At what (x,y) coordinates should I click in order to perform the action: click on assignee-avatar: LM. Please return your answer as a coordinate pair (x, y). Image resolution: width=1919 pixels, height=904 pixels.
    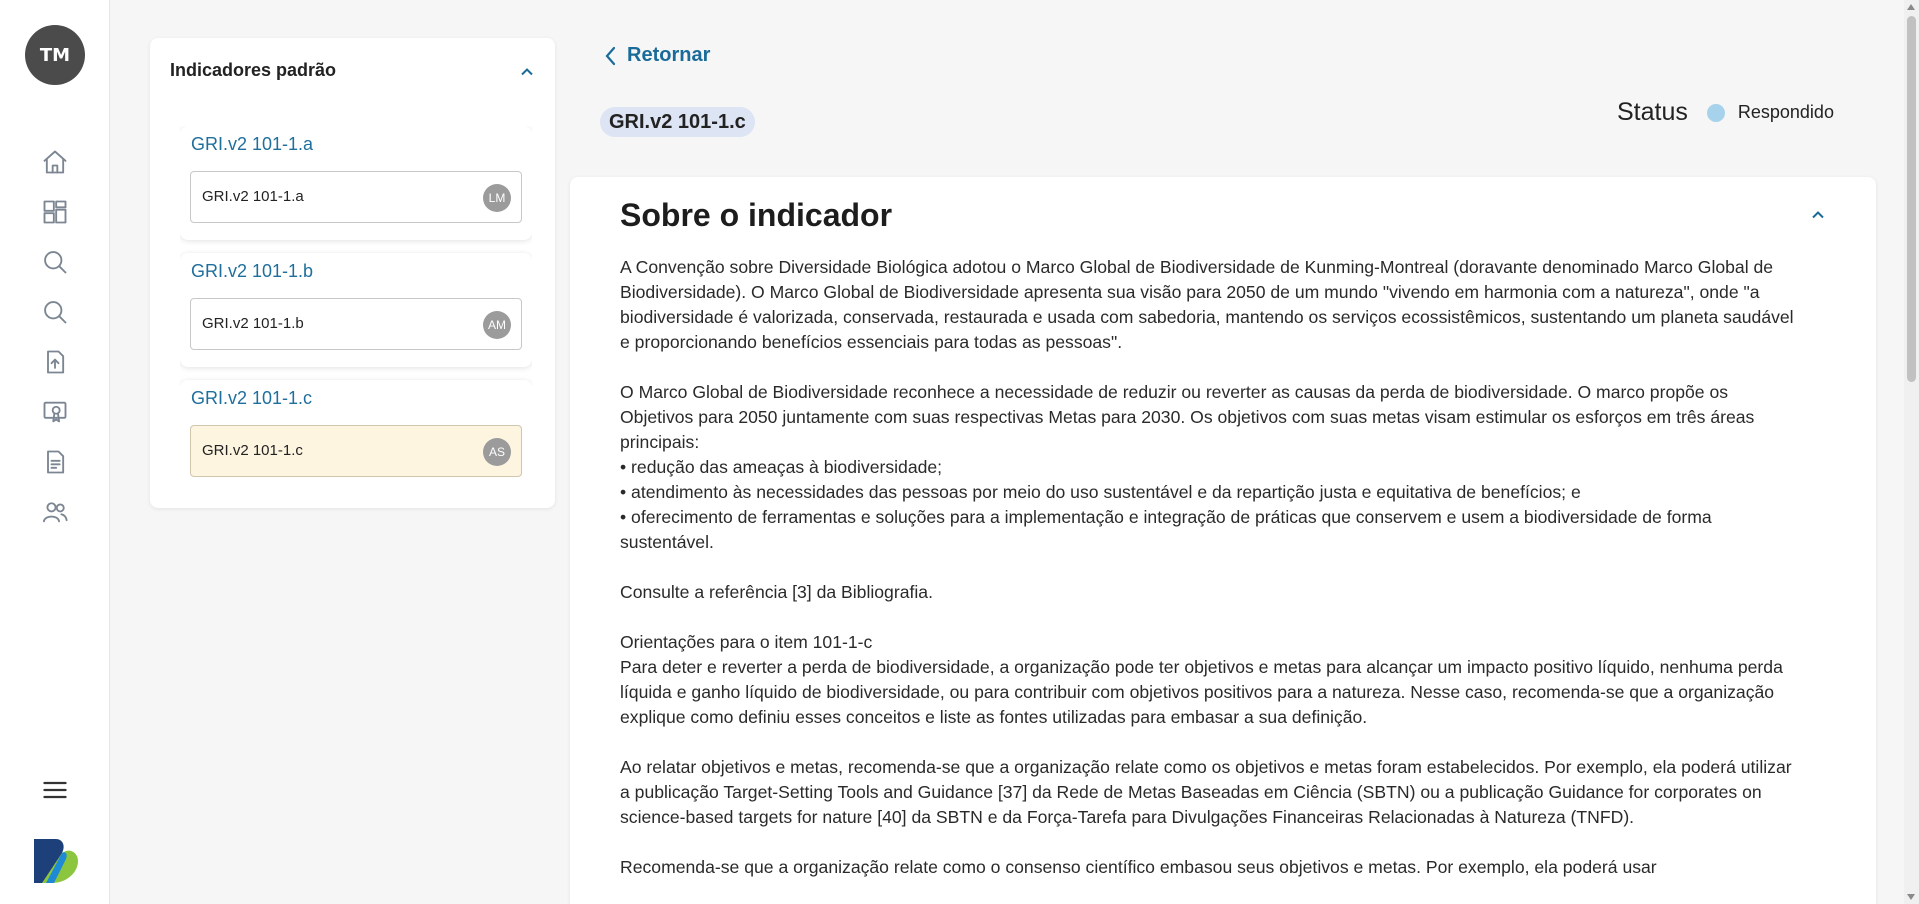
    Looking at the image, I should click on (497, 198).